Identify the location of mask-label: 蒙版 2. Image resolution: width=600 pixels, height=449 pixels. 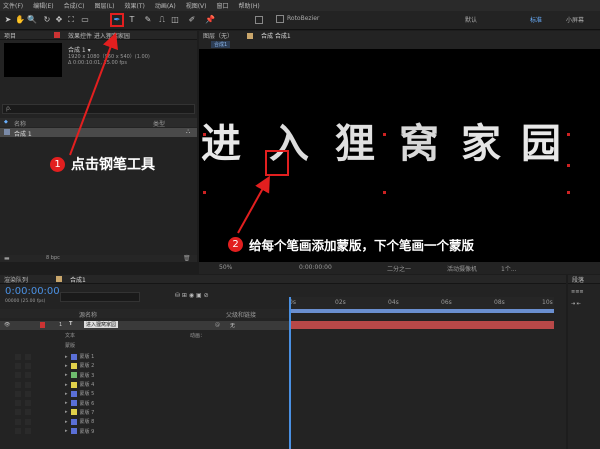
(87, 365).